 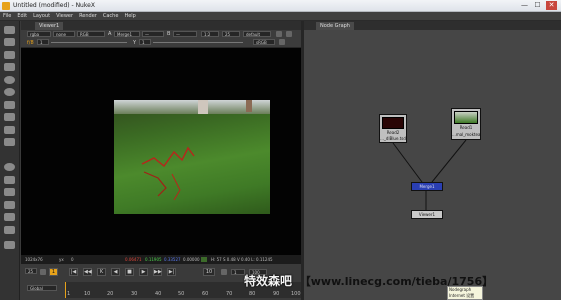 I want to click on input-b-dropdown: —, so click(x=185, y=34).